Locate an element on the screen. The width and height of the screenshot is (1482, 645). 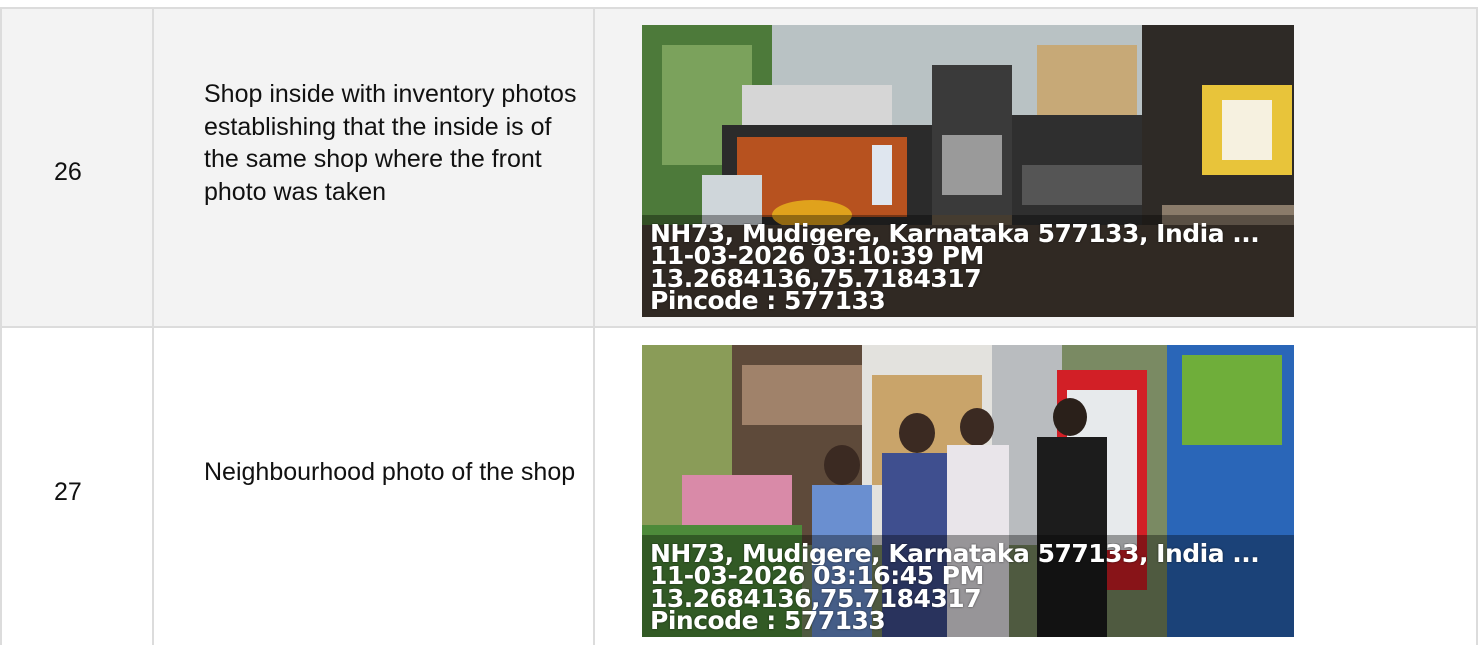
table-right-border is located at coordinates (1477, 326).